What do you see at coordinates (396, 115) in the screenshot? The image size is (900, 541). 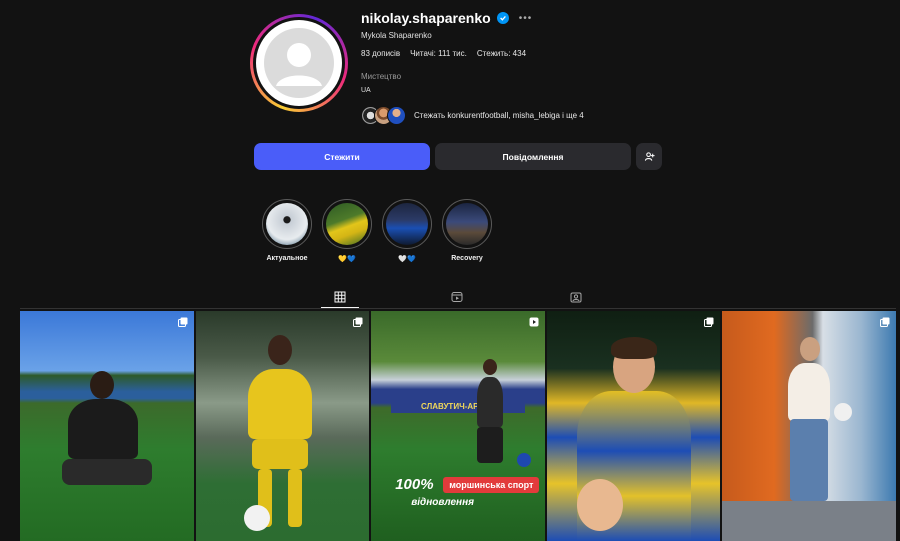 I see `follower-avatar` at bounding box center [396, 115].